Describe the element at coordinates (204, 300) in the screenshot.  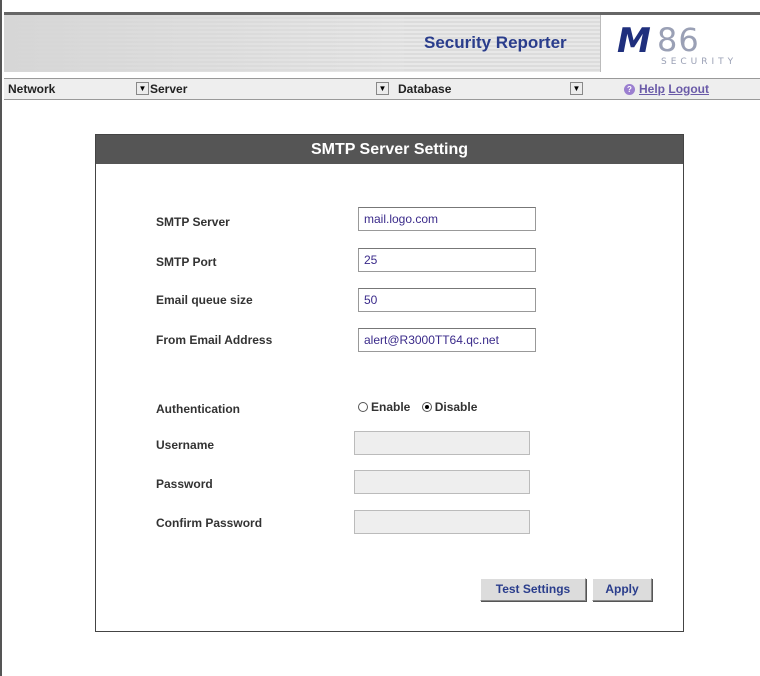
I see `queue-size-label: Email queue size` at that location.